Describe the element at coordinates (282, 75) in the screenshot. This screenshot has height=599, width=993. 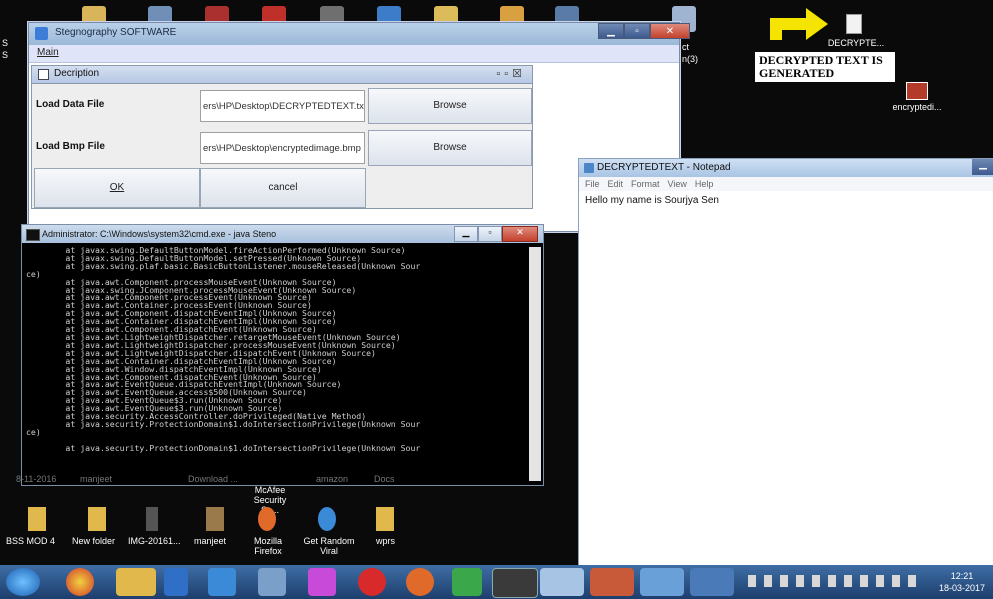
I see `internal-frame-header: Decription ▫▫☒` at that location.